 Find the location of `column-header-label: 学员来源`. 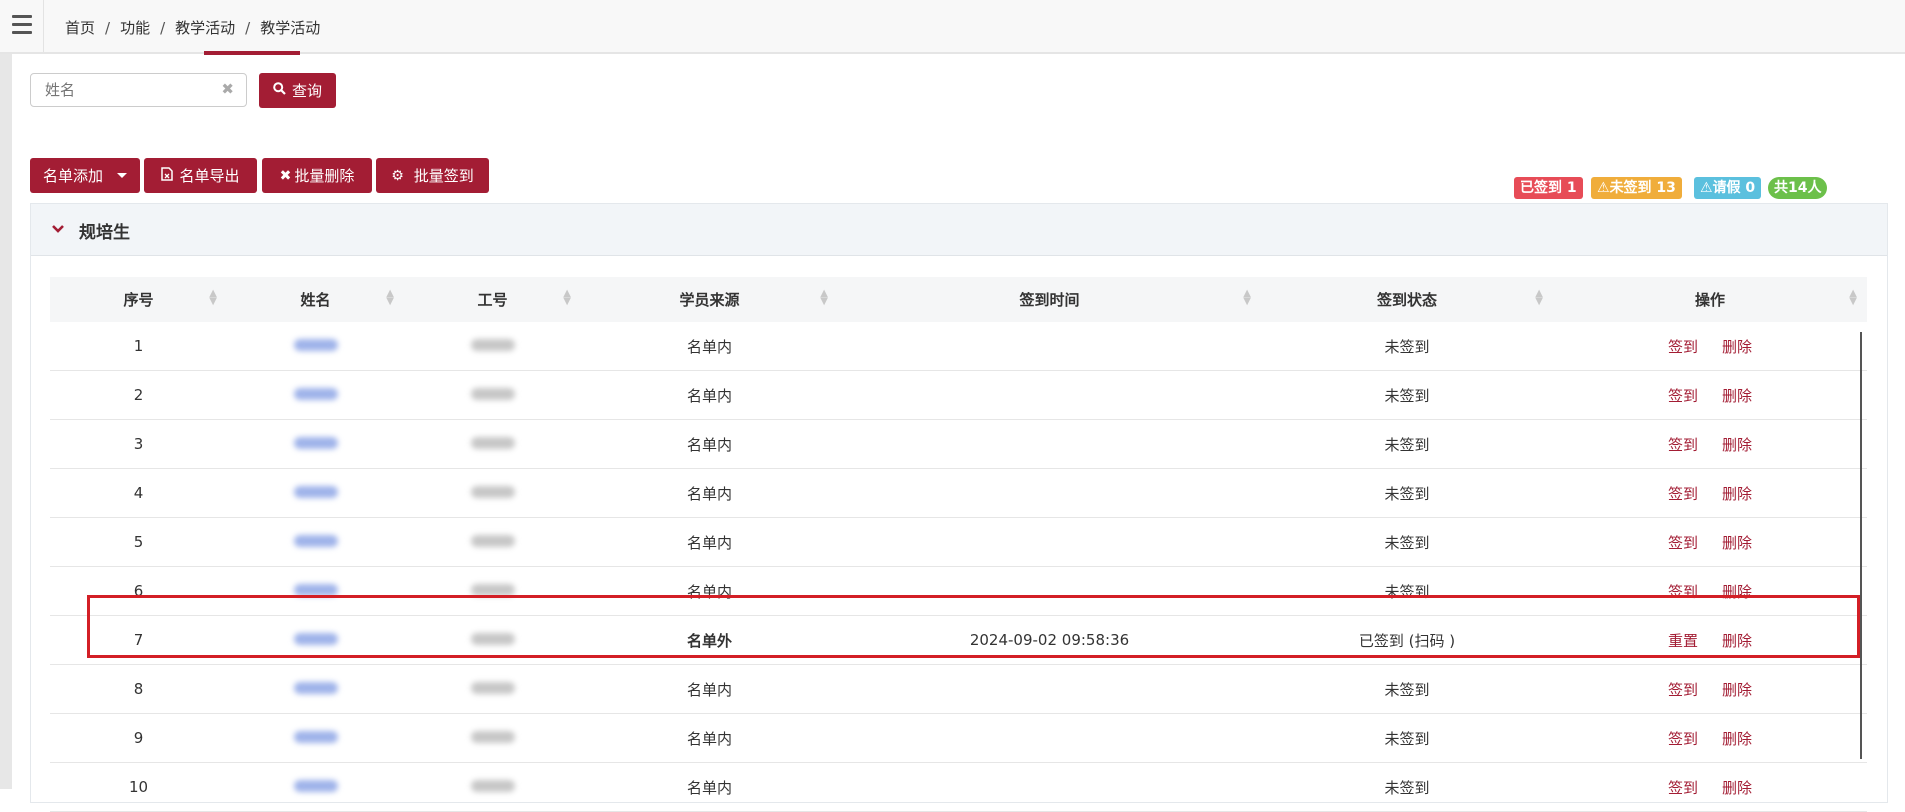

column-header-label: 学员来源 is located at coordinates (709, 300).